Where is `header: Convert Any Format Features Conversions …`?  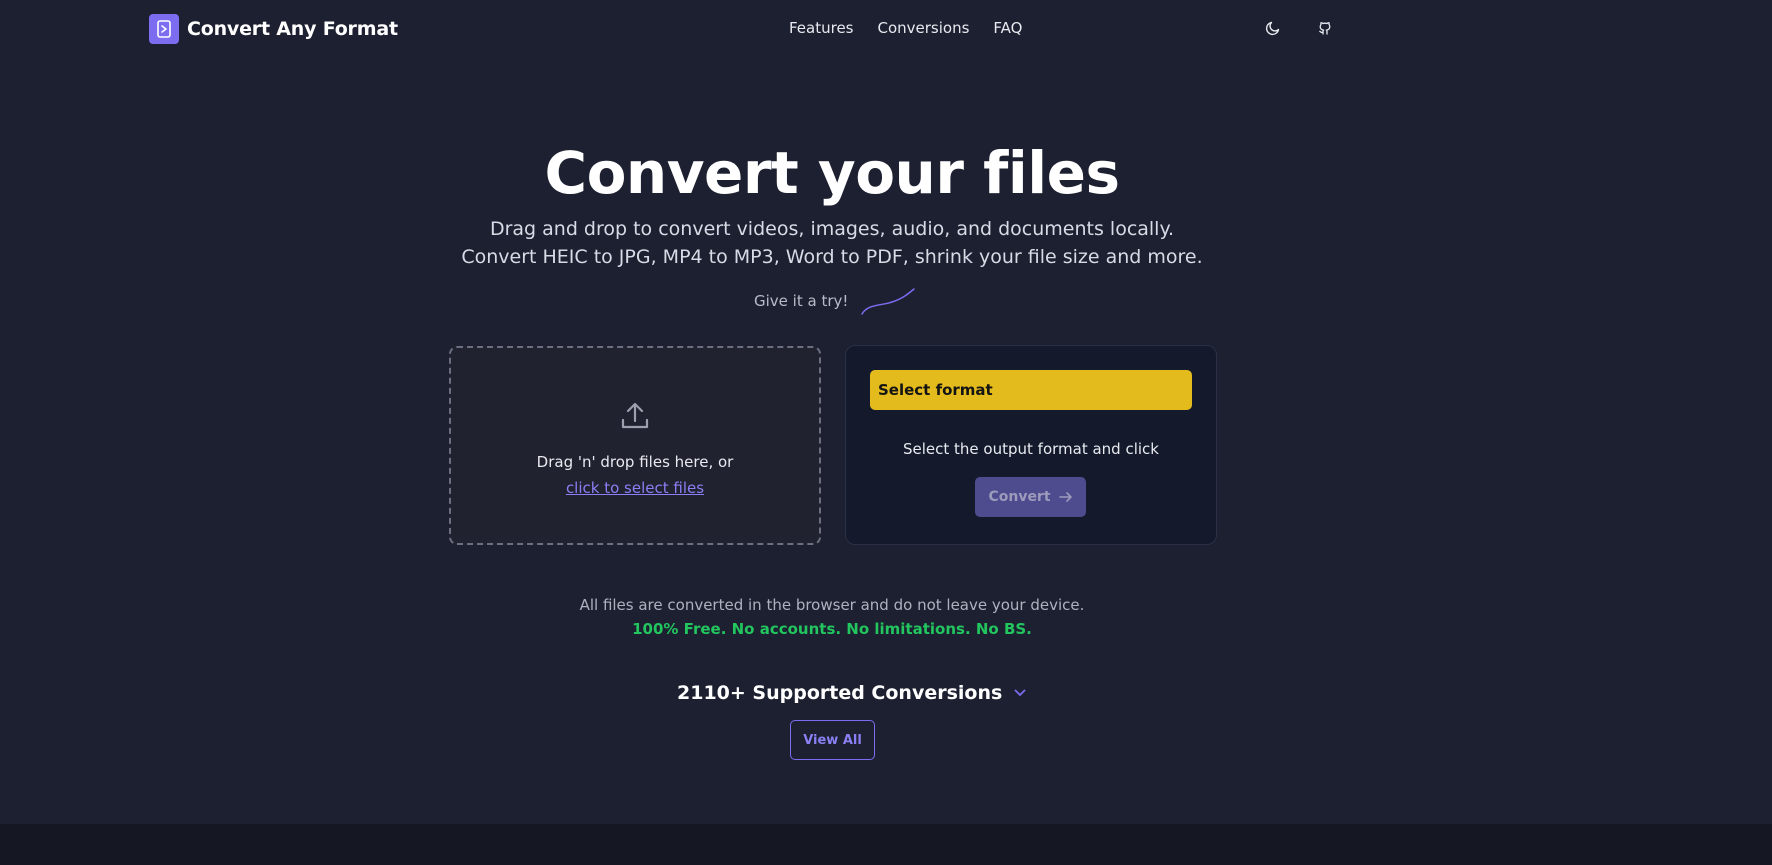
header: Convert Any Format Features Conversions … is located at coordinates (886, 30).